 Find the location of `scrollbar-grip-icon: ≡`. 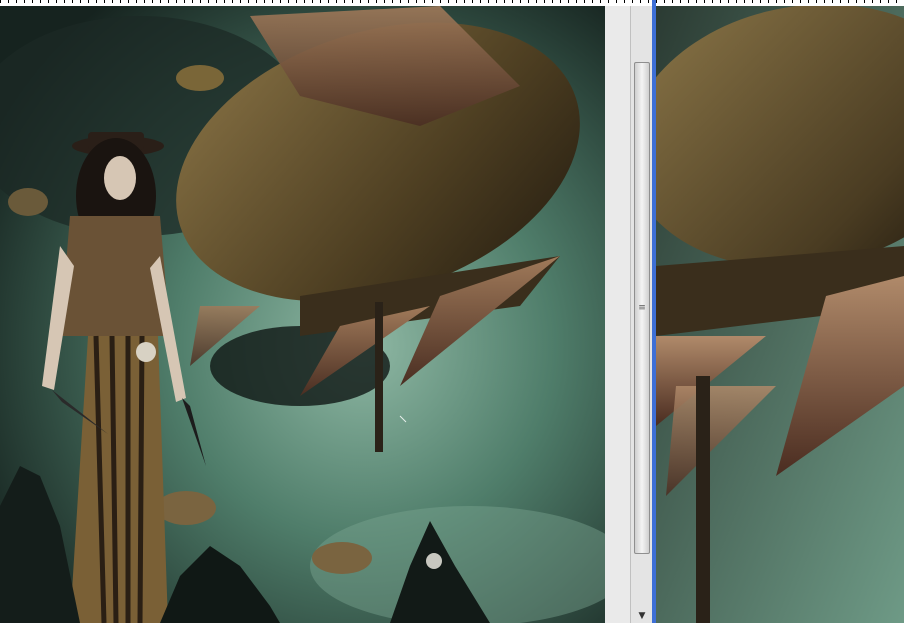

scrollbar-grip-icon: ≡ is located at coordinates (642, 308).